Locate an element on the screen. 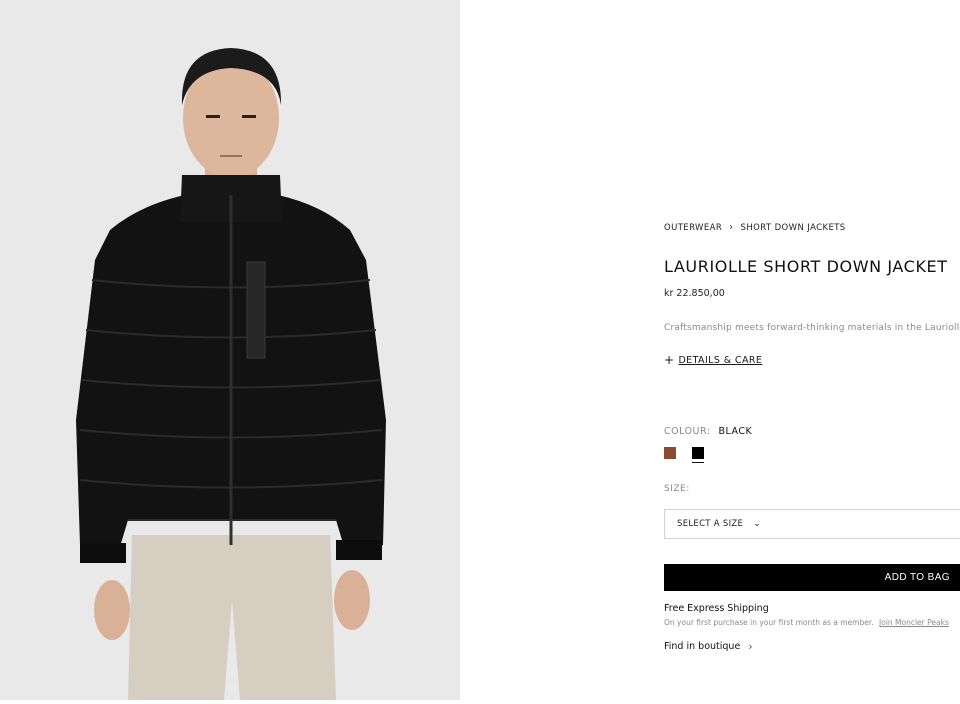  details-care-toggle: + DETAILS & CARE is located at coordinates (713, 360).